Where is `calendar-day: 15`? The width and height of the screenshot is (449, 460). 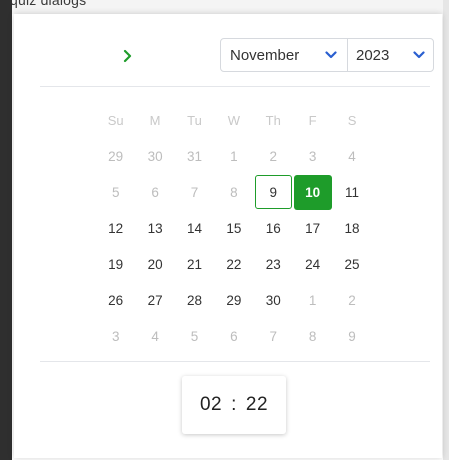
calendar-day: 15 is located at coordinates (233, 228).